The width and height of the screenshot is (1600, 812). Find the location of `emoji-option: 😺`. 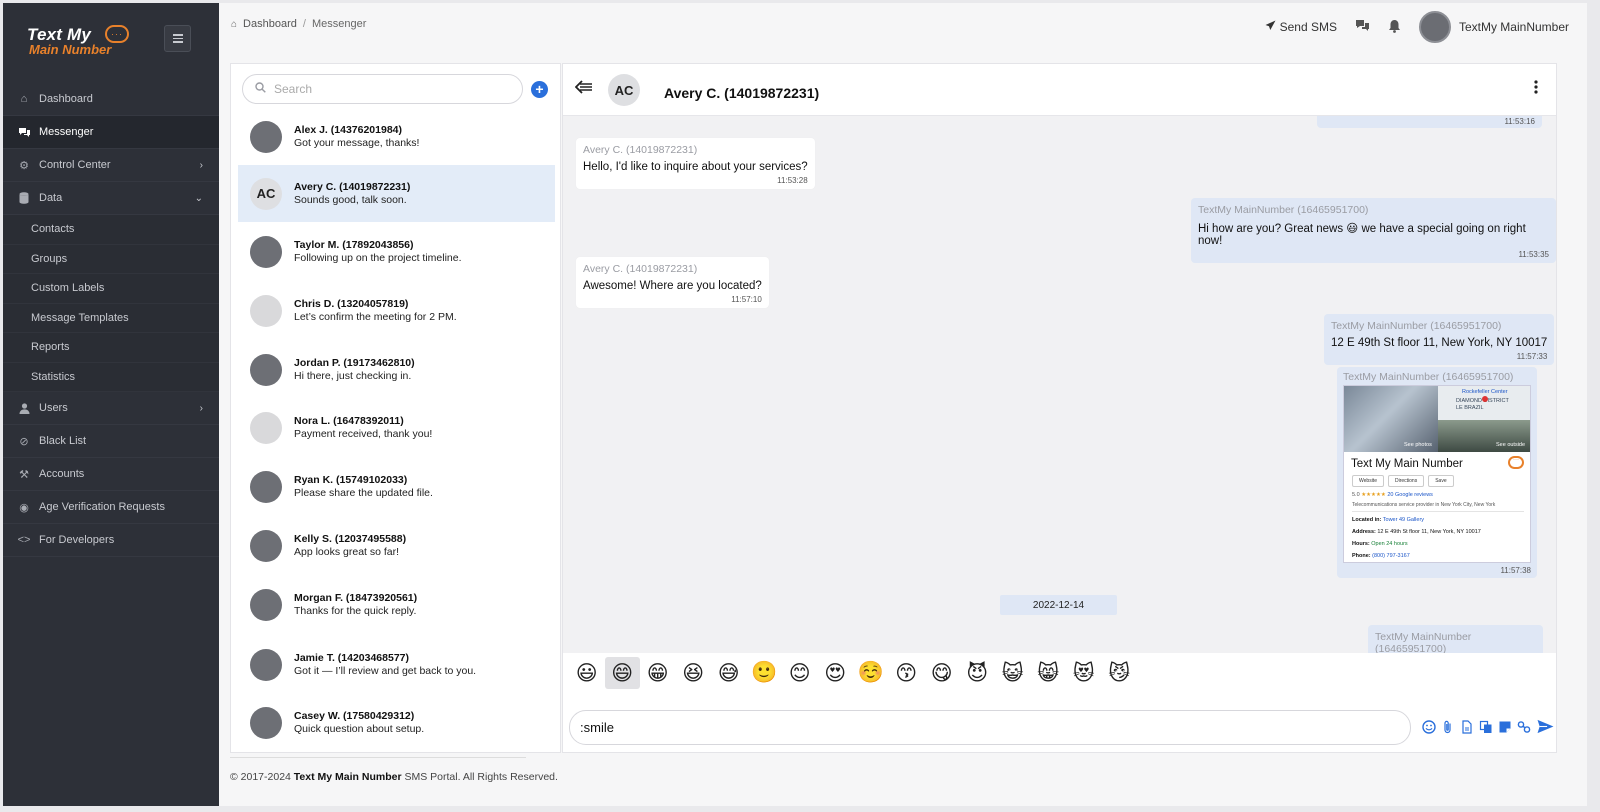

emoji-option: 😺 is located at coordinates (1013, 673).